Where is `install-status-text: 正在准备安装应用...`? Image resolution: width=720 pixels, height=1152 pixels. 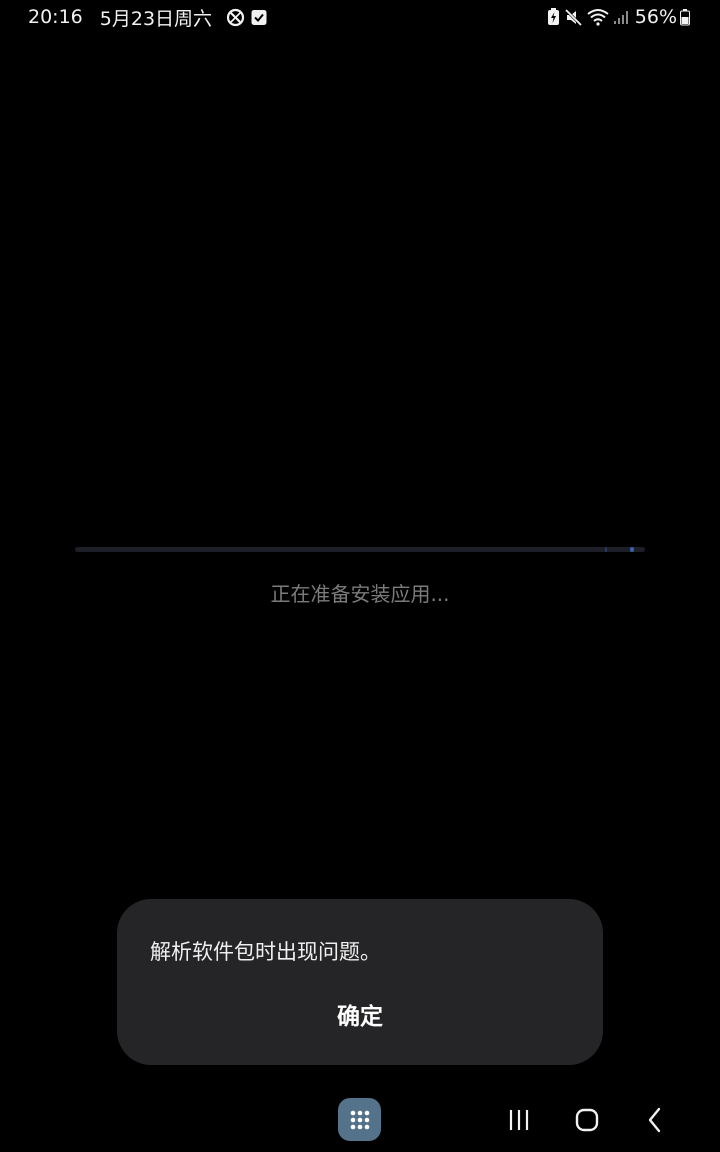
install-status-text: 正在准备安装应用... is located at coordinates (360, 594).